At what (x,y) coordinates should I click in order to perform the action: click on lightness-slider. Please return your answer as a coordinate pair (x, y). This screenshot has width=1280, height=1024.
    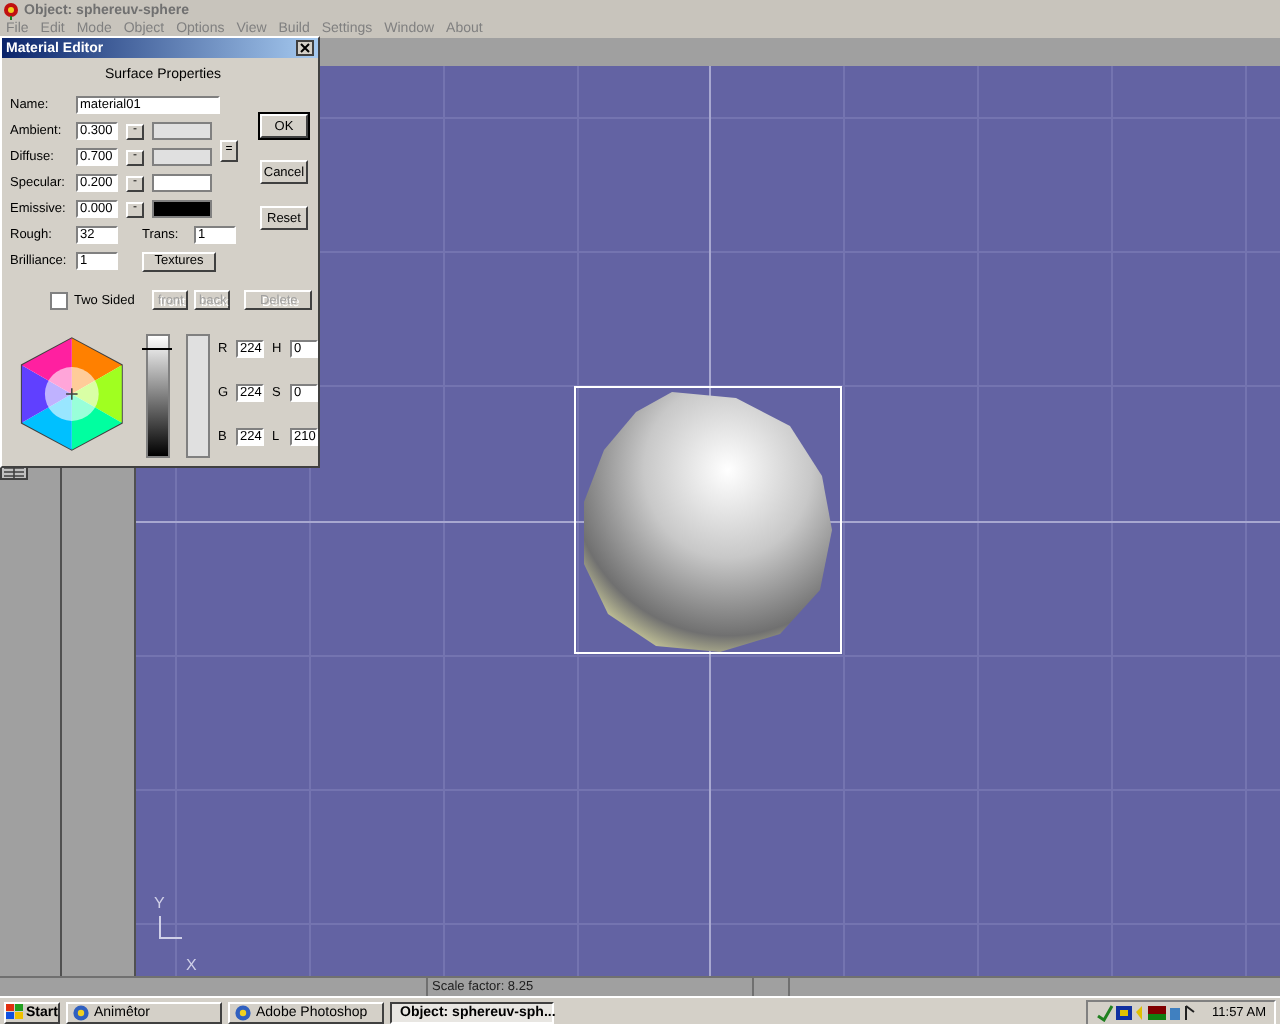
    Looking at the image, I should click on (158, 396).